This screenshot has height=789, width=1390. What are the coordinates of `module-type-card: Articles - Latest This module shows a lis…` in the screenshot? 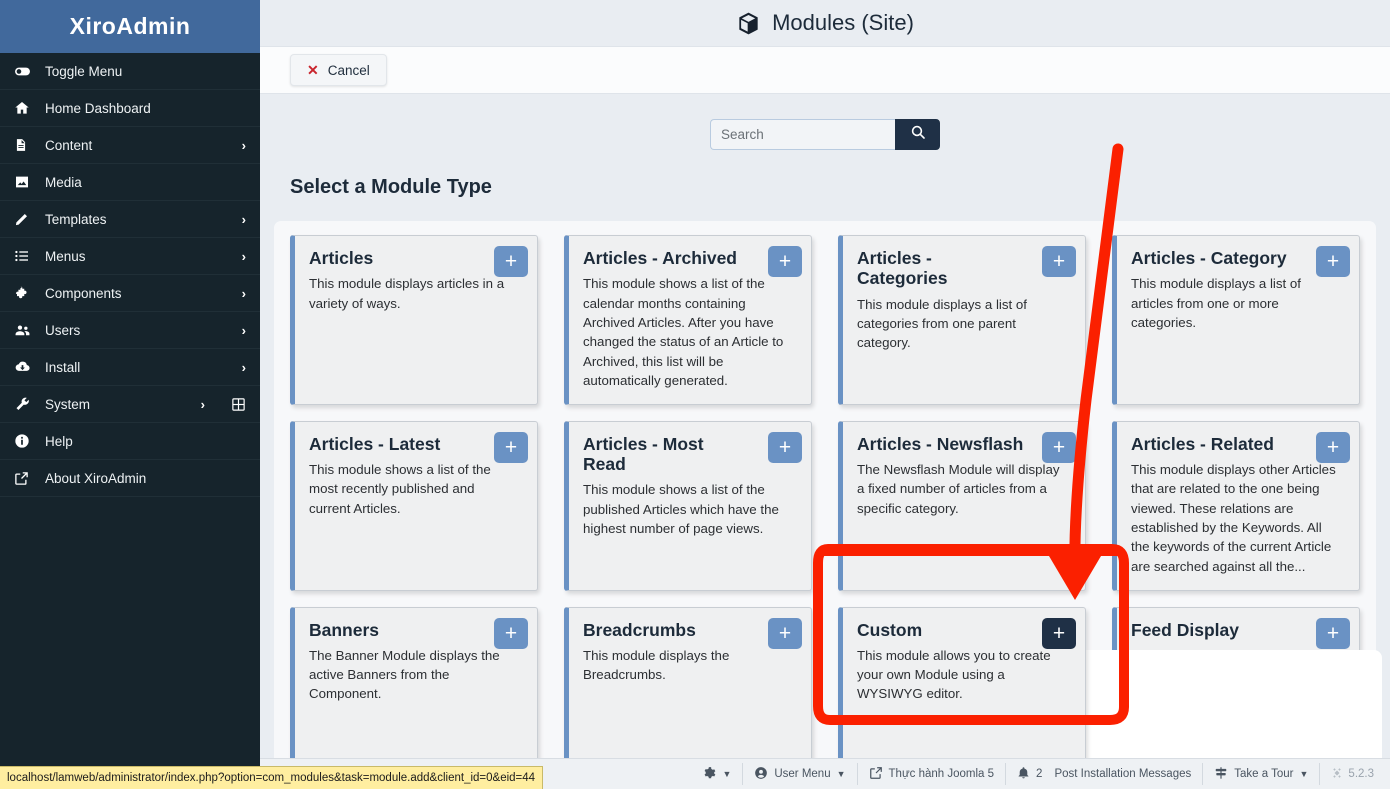 It's located at (414, 506).